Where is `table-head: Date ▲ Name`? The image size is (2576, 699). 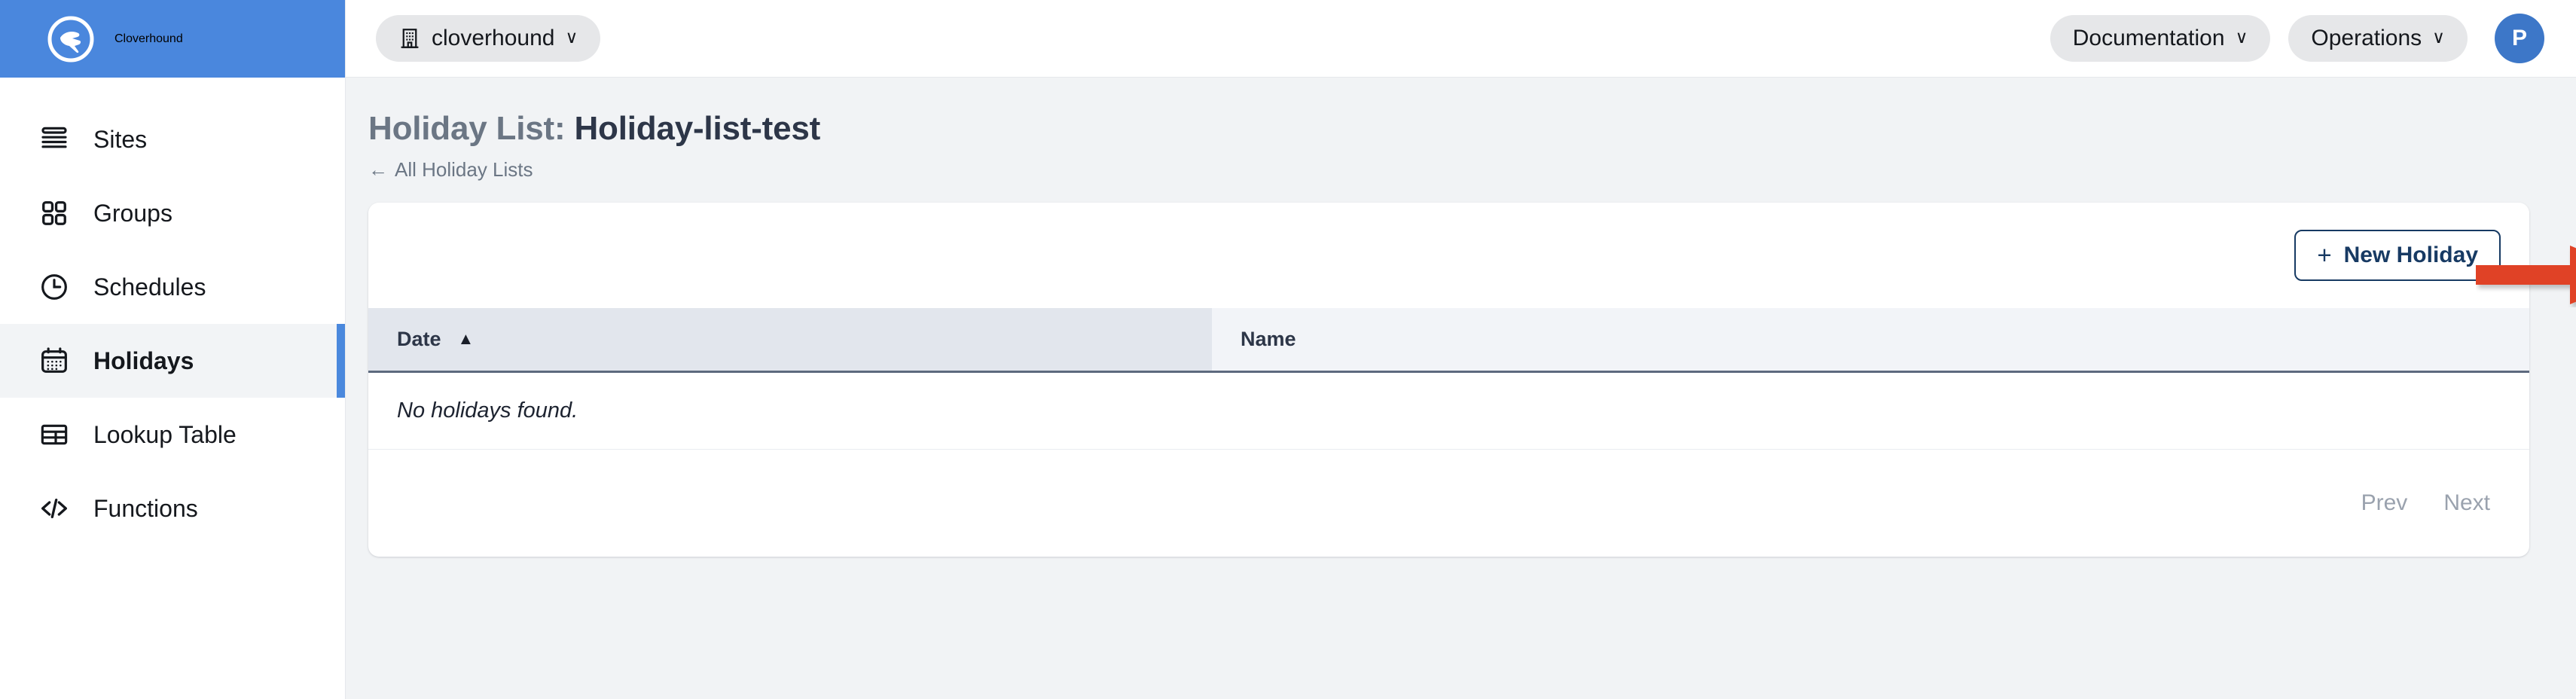
table-head: Date ▲ Name is located at coordinates (1449, 340).